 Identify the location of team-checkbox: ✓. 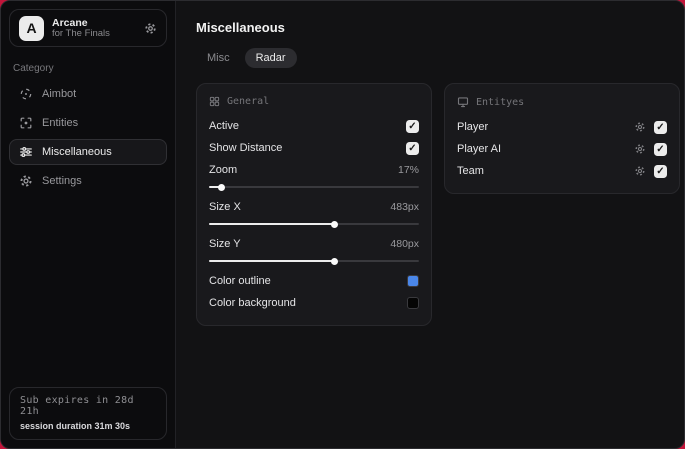
(660, 171).